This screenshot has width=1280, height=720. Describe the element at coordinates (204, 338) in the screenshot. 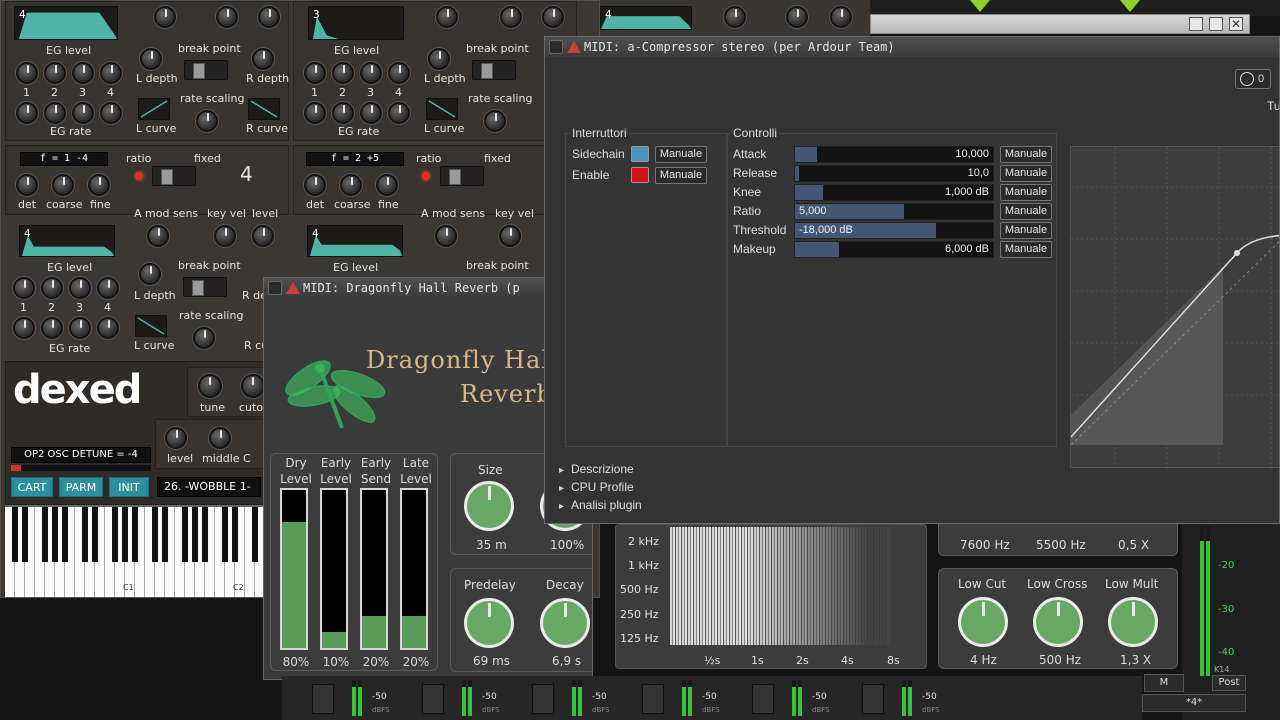

I see `rate-scaling-knob-lower` at that location.